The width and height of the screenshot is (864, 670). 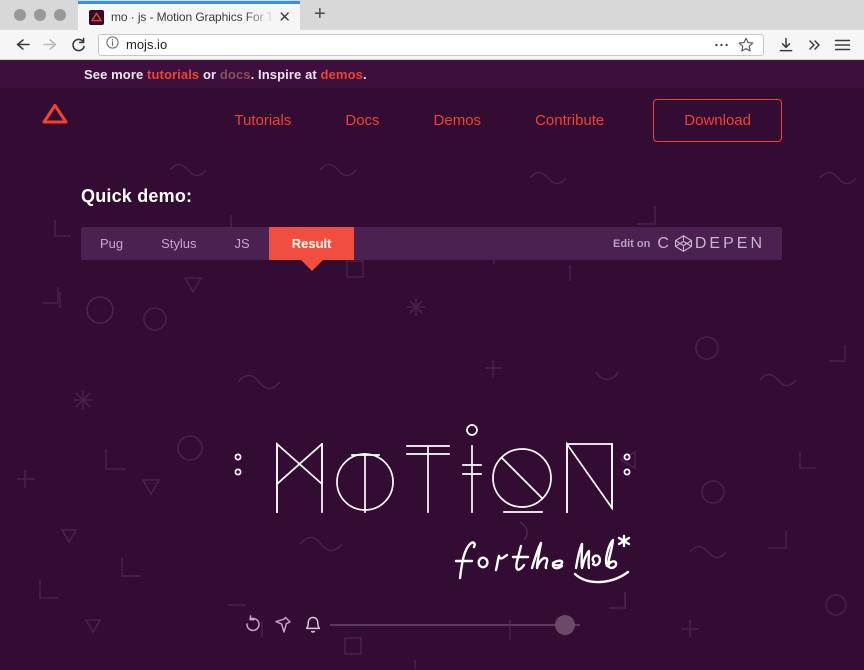 What do you see at coordinates (729, 243) in the screenshot?
I see `codepen-letters-depen: DEPEN` at bounding box center [729, 243].